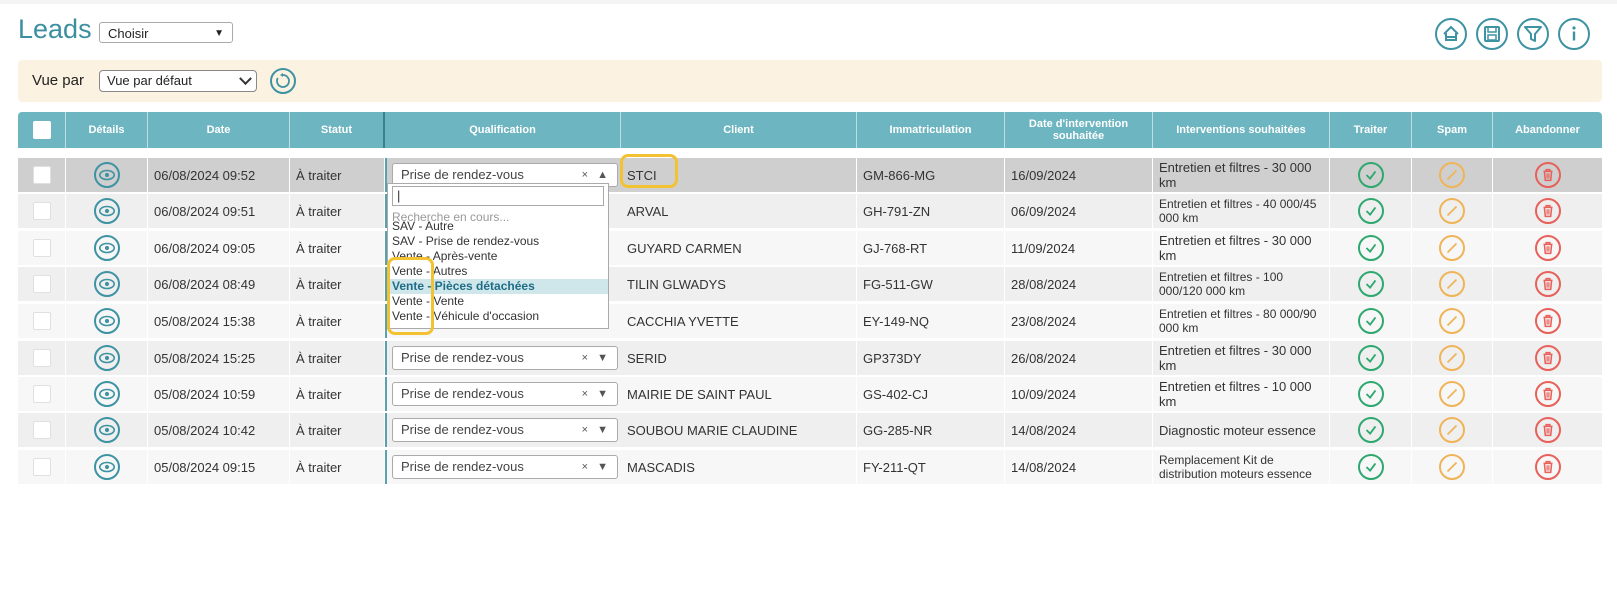 Image resolution: width=1617 pixels, height=615 pixels. I want to click on client-cell: TILIN GLWADYS, so click(739, 284).